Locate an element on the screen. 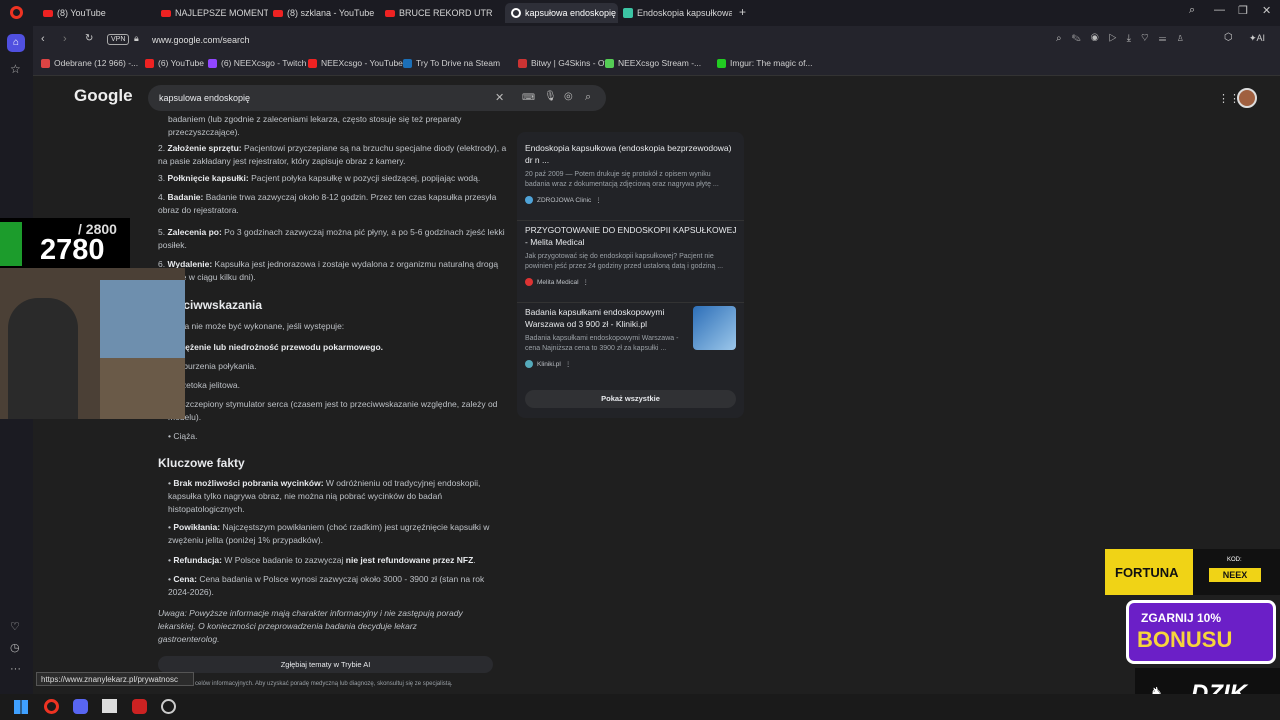 The width and height of the screenshot is (1280, 720). opera-taskbar-icon is located at coordinates (51, 706).